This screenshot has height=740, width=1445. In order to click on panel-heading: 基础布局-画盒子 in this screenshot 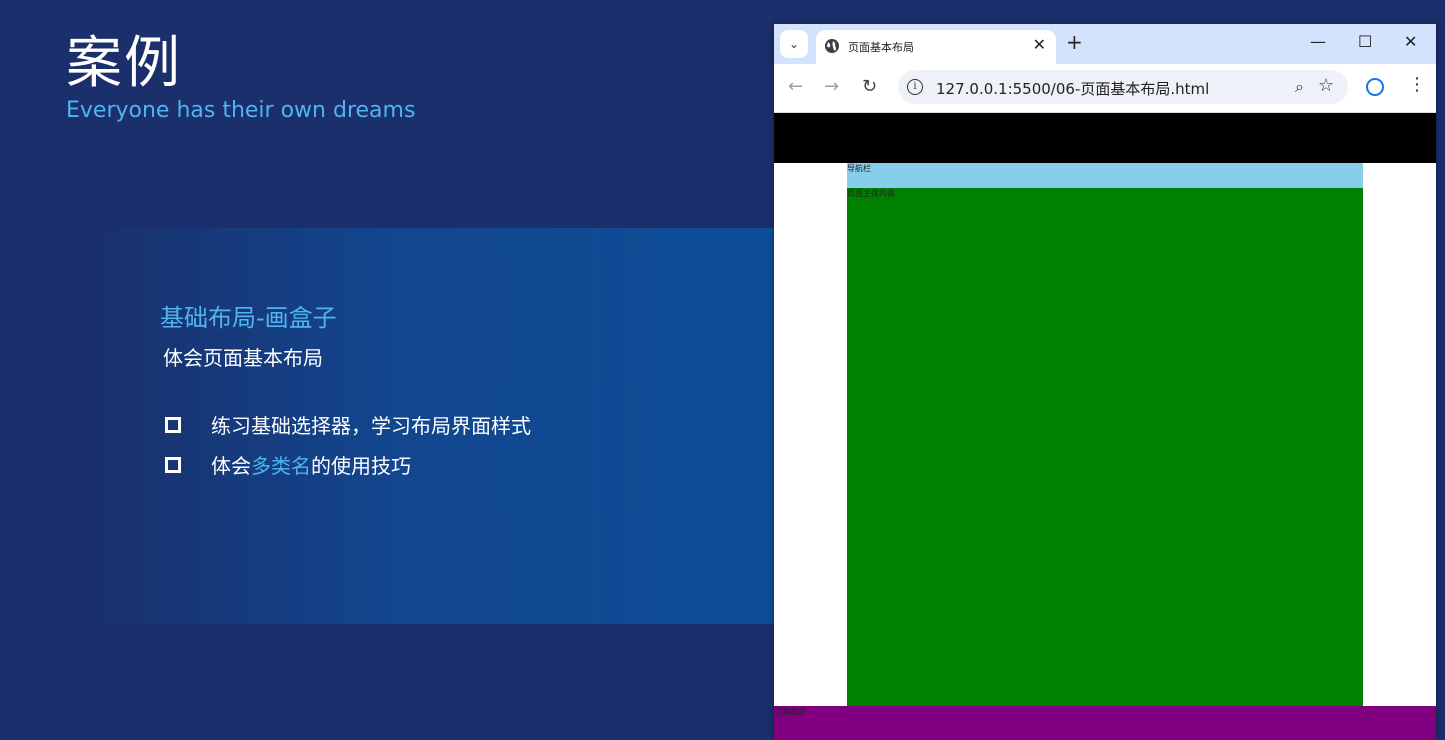, I will do `click(248, 318)`.